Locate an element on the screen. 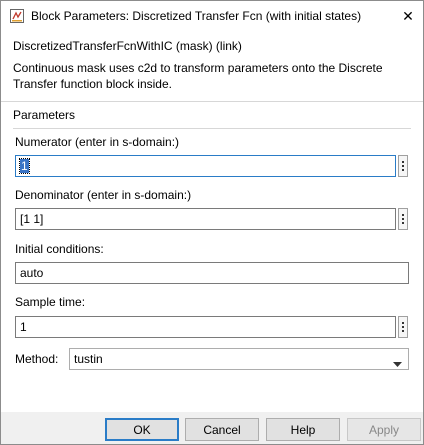  numerator-more-button is located at coordinates (403, 166).